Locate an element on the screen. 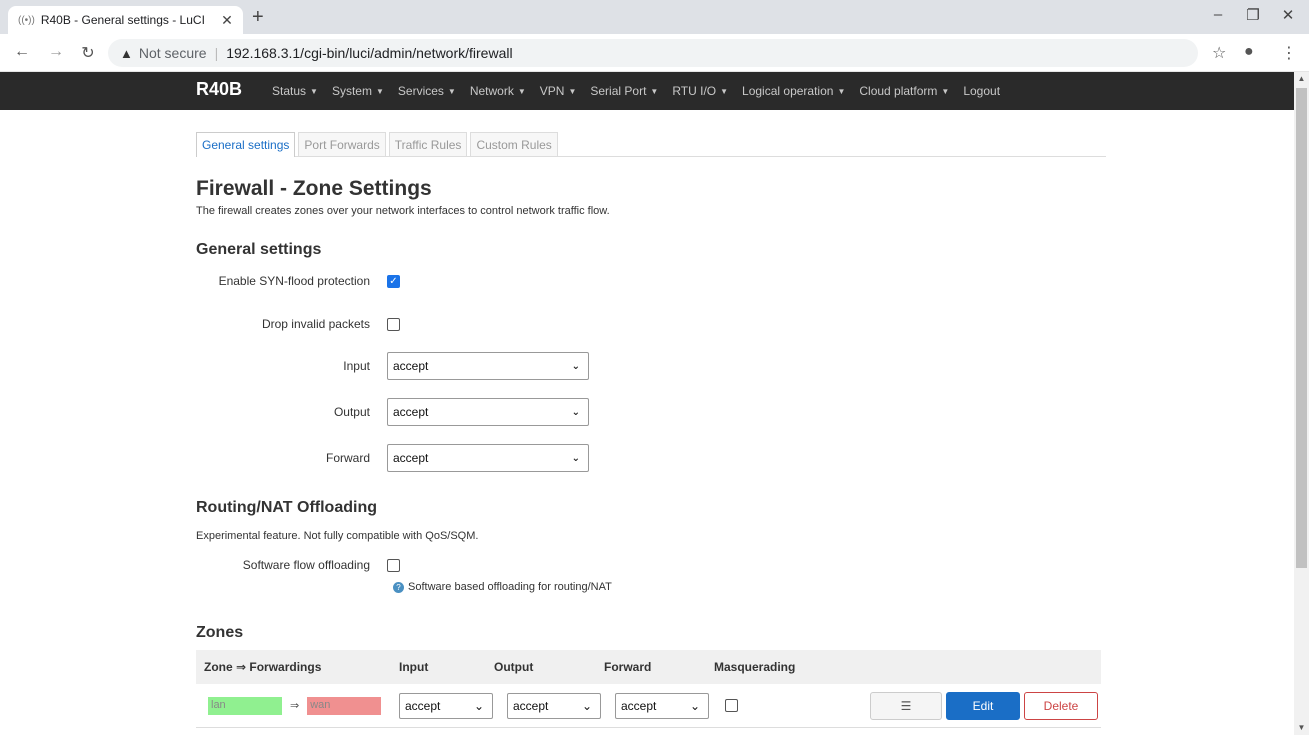 This screenshot has height=735, width=1309. reload-icon: ↻ is located at coordinates (88, 53).